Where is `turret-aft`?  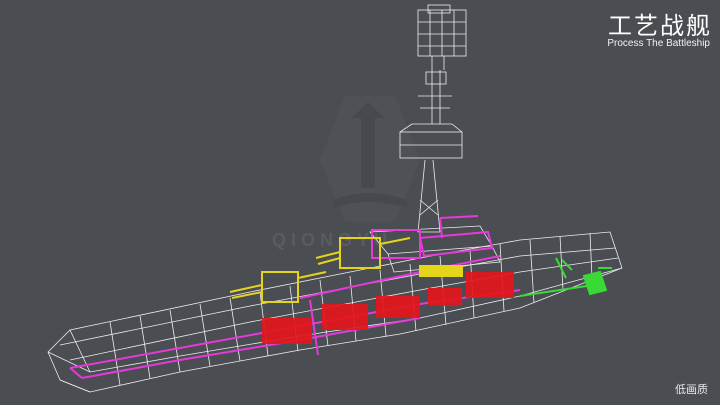 turret-aft is located at coordinates (280, 287).